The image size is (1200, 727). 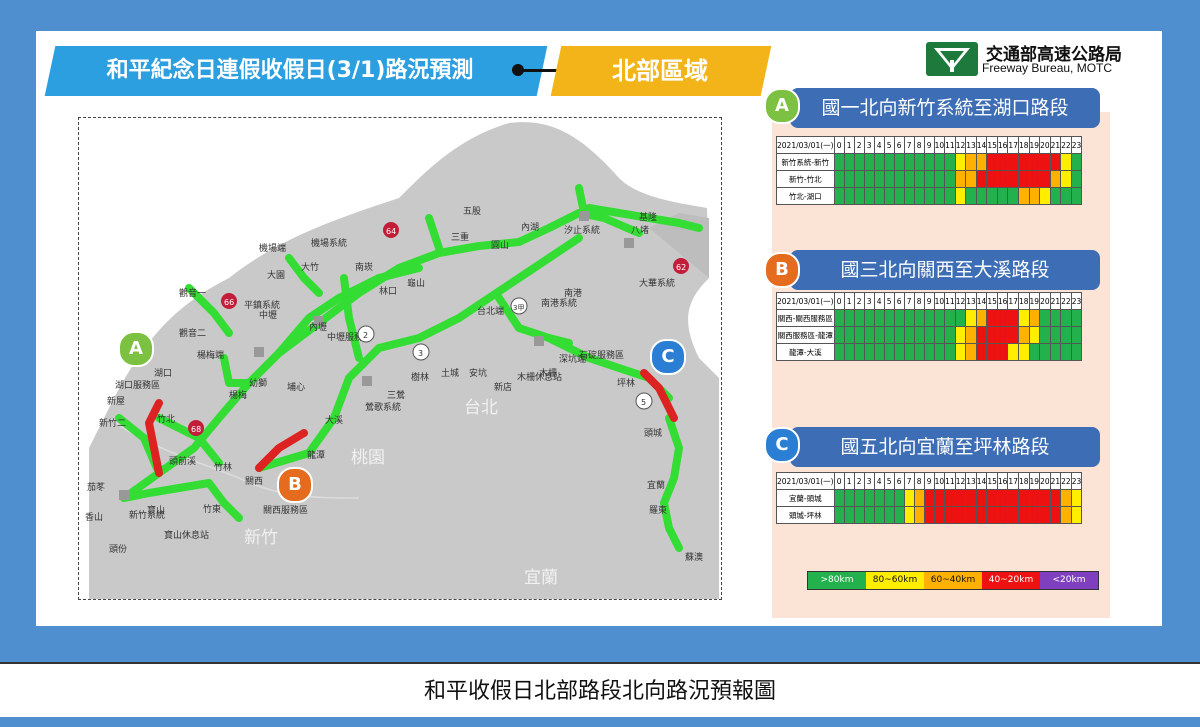 What do you see at coordinates (782, 270) in the screenshot?
I see `section-b-badge: B` at bounding box center [782, 270].